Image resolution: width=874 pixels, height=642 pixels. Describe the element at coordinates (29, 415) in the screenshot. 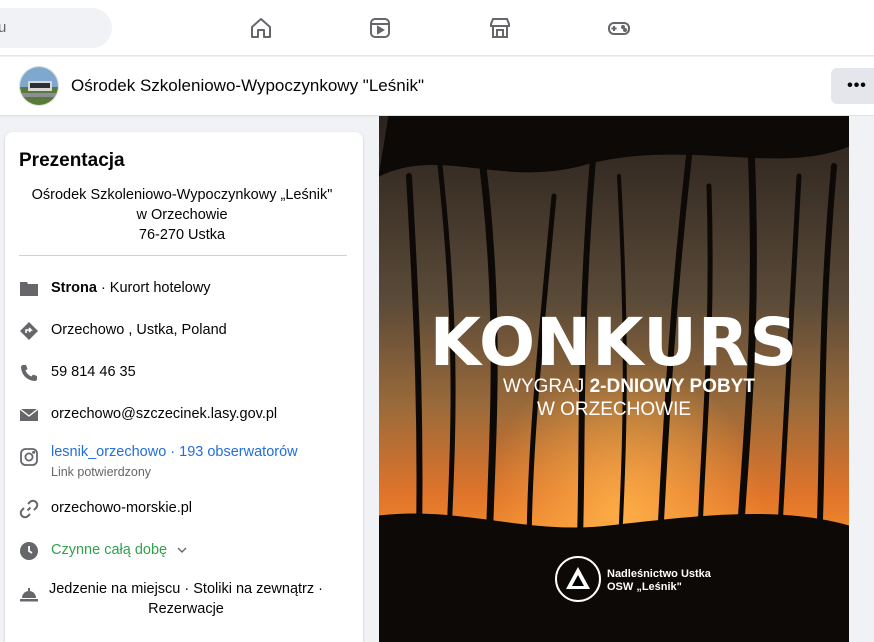

I see `email-icon` at that location.